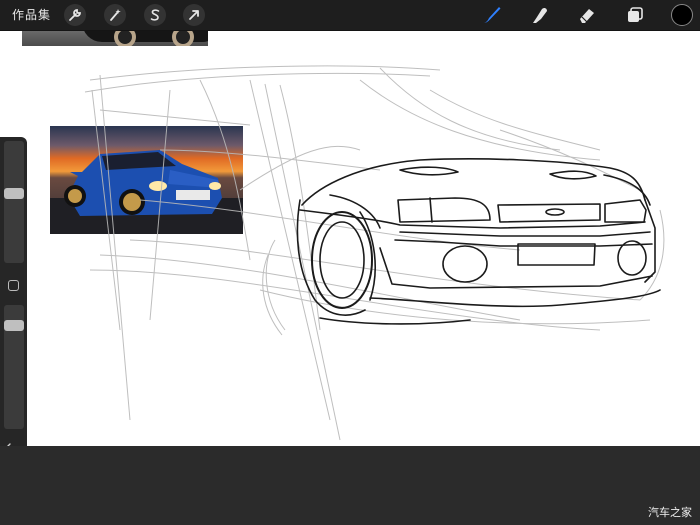  What do you see at coordinates (115, 15) in the screenshot?
I see `magic-wand-icon` at bounding box center [115, 15].